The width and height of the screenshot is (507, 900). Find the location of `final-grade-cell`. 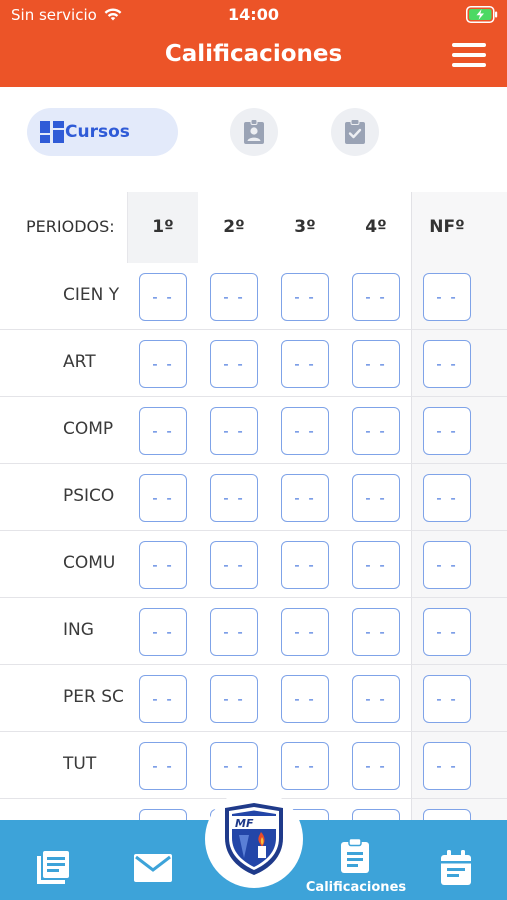

final-grade-cell is located at coordinates (447, 814).